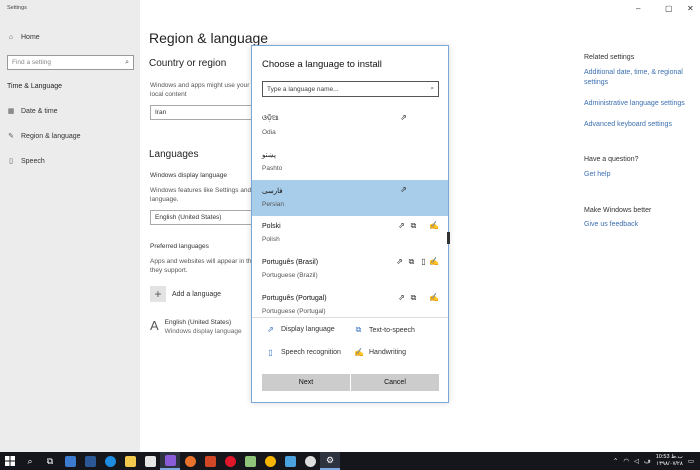  I want to click on close-button: ✕, so click(690, 8).